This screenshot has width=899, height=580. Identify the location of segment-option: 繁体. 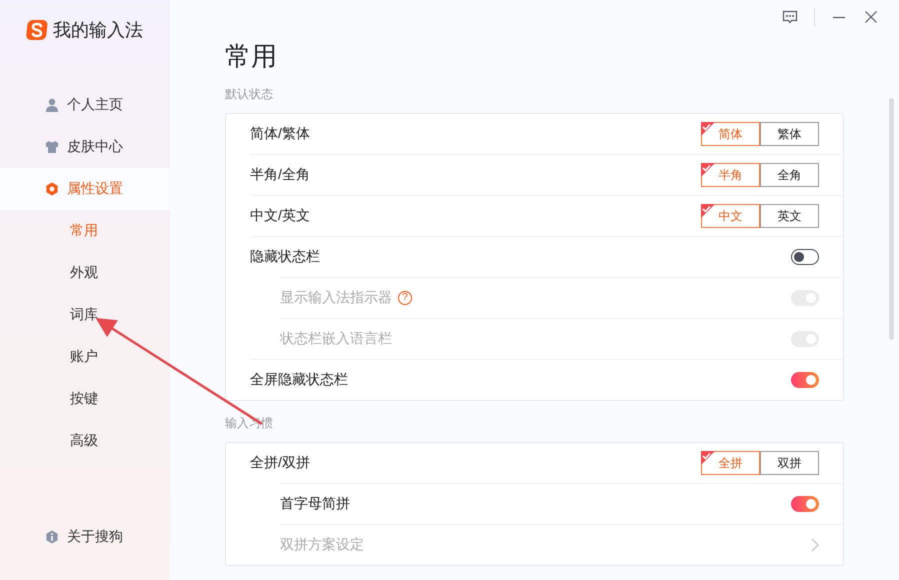
(789, 134).